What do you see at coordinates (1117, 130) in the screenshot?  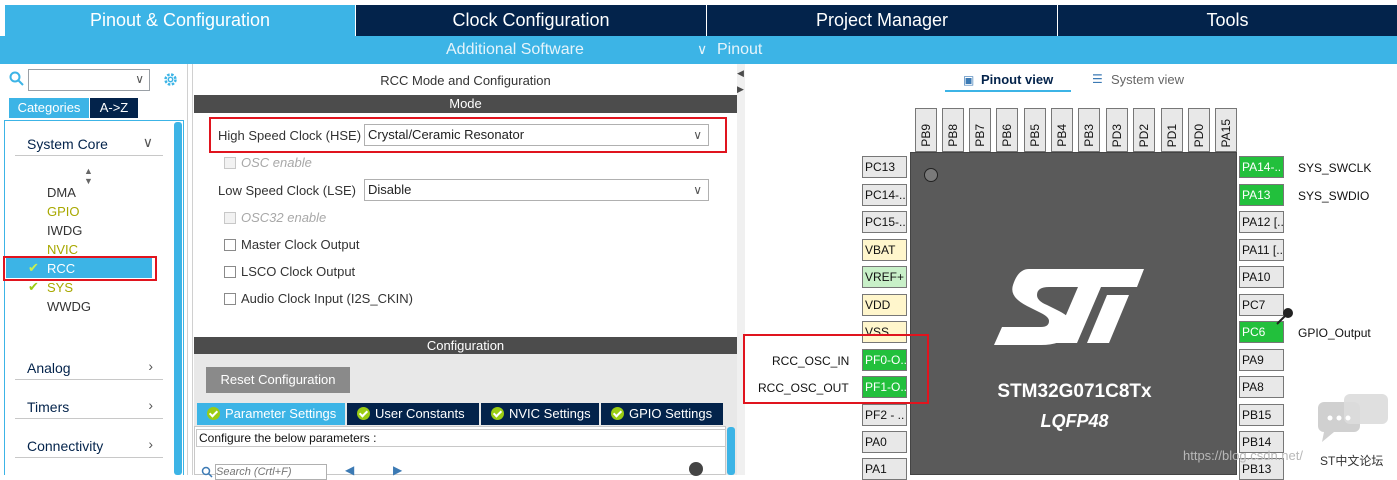 I see `pin-pd3: PD3` at bounding box center [1117, 130].